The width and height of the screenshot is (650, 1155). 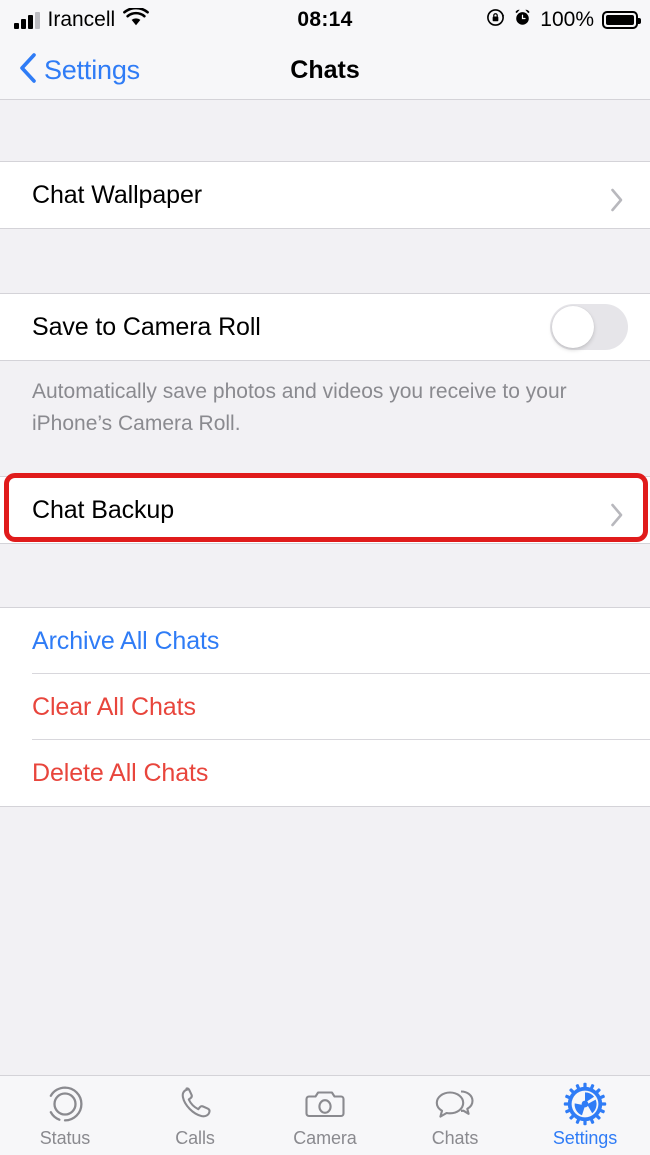 I want to click on save-to-camera-roll-label: Save to Camera Roll, so click(x=146, y=326).